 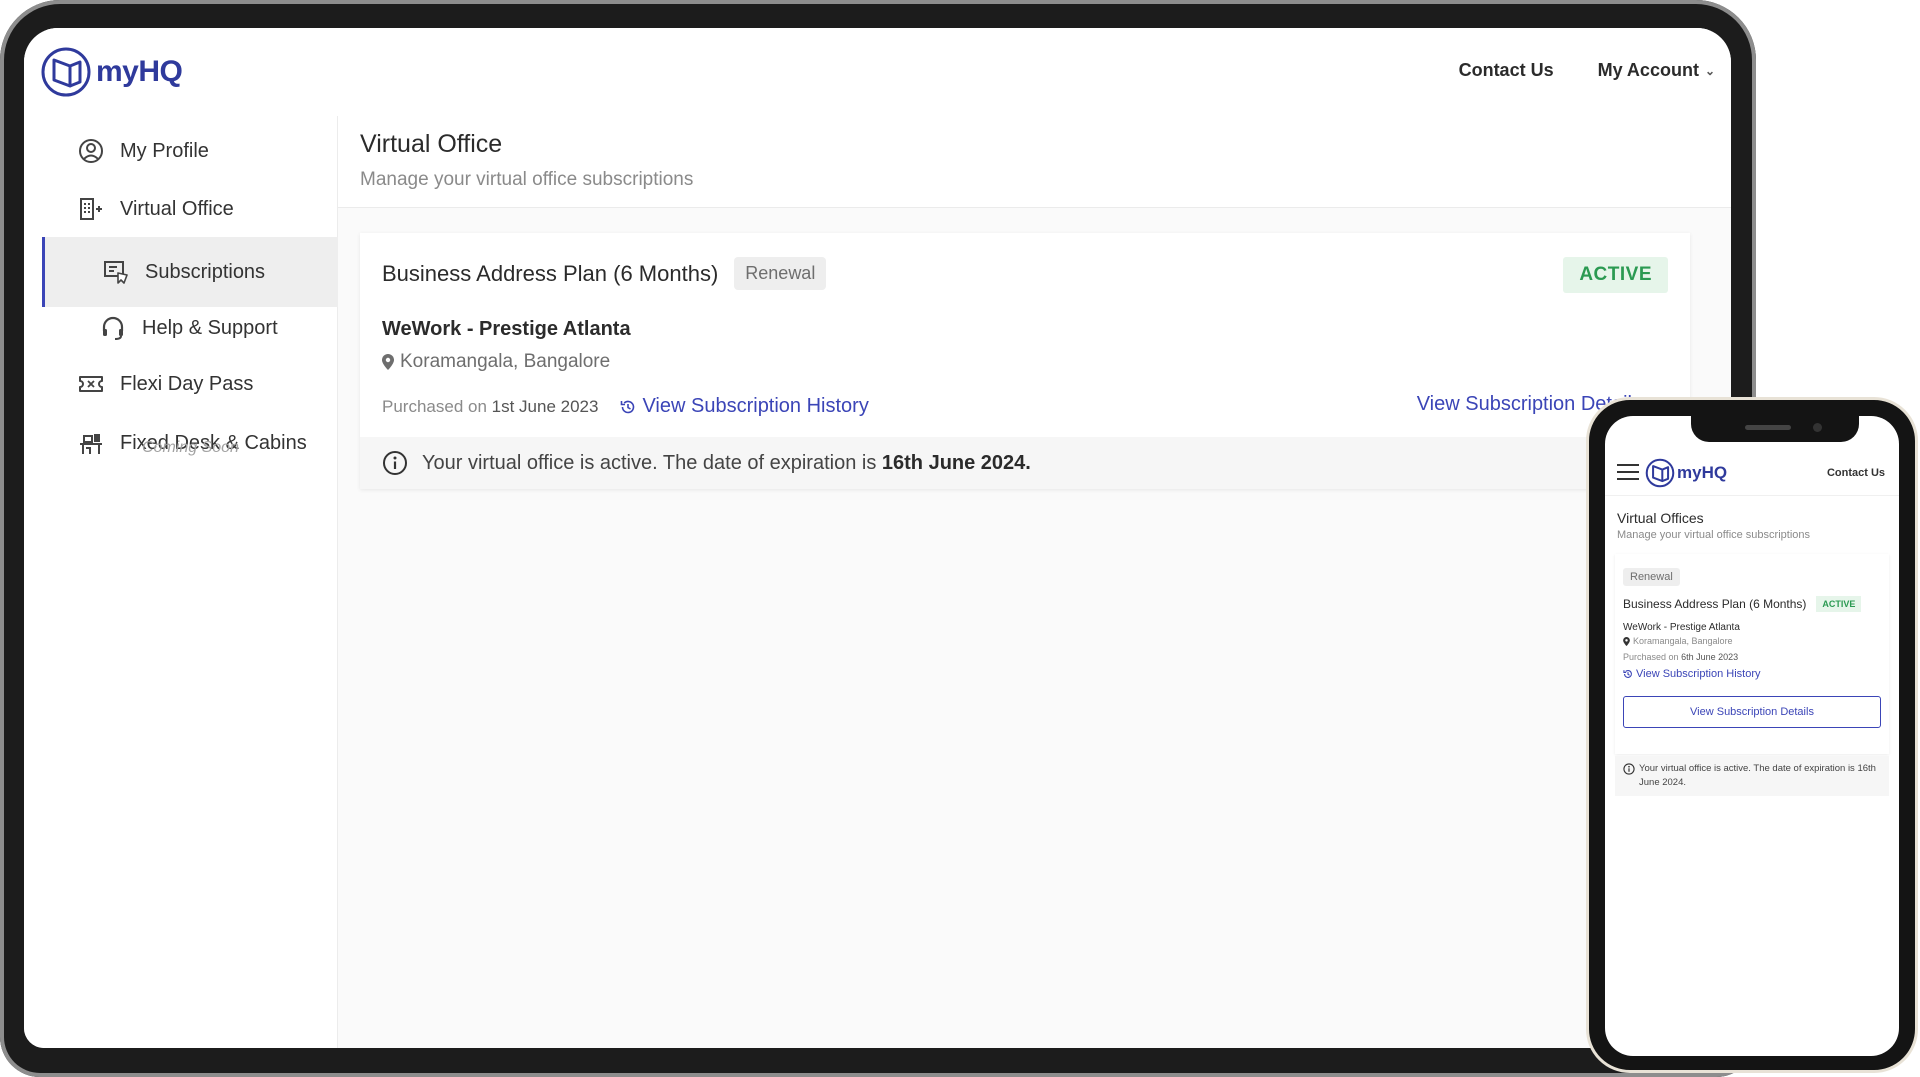 What do you see at coordinates (1680, 657) in the screenshot?
I see `purchase-info: Purchased on 6th June 2023` at bounding box center [1680, 657].